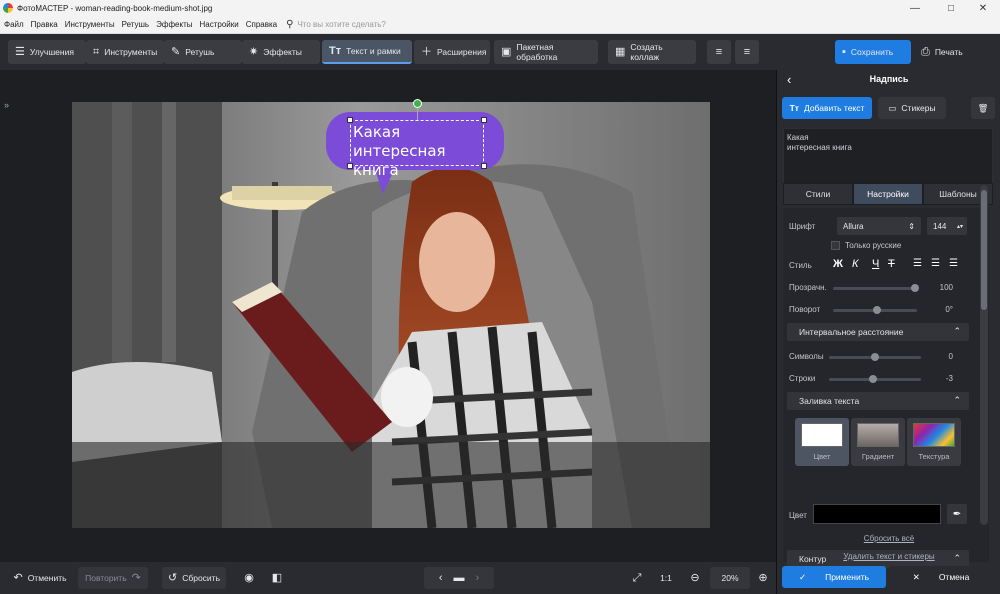 The width and height of the screenshot is (1000, 594). I want to click on expand-panel-icon: », so click(10, 106).